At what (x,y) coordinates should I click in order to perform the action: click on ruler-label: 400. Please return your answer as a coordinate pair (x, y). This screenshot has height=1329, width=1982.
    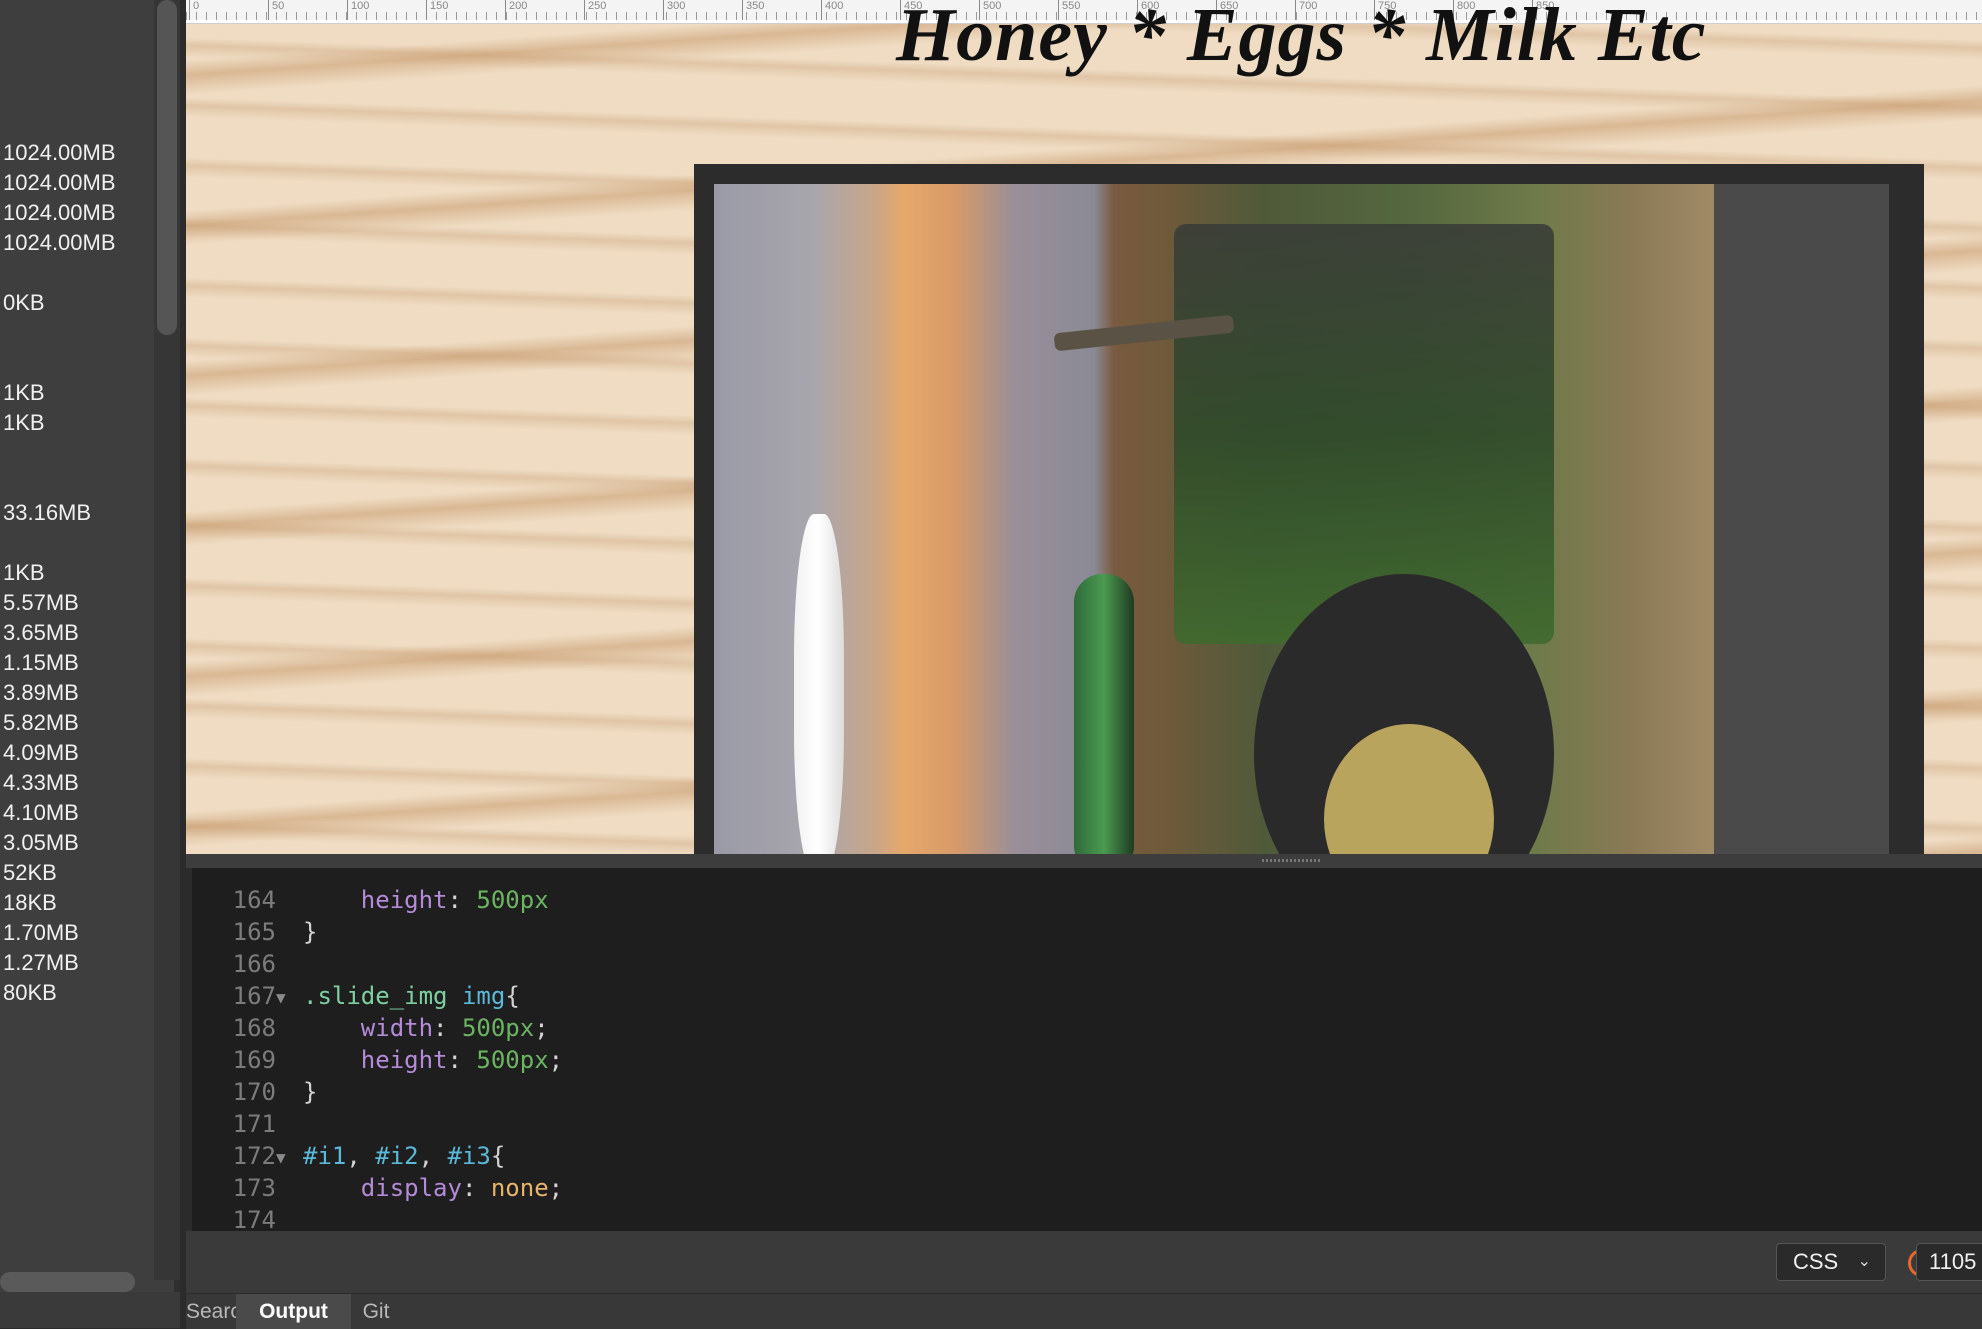
    Looking at the image, I should click on (834, 6).